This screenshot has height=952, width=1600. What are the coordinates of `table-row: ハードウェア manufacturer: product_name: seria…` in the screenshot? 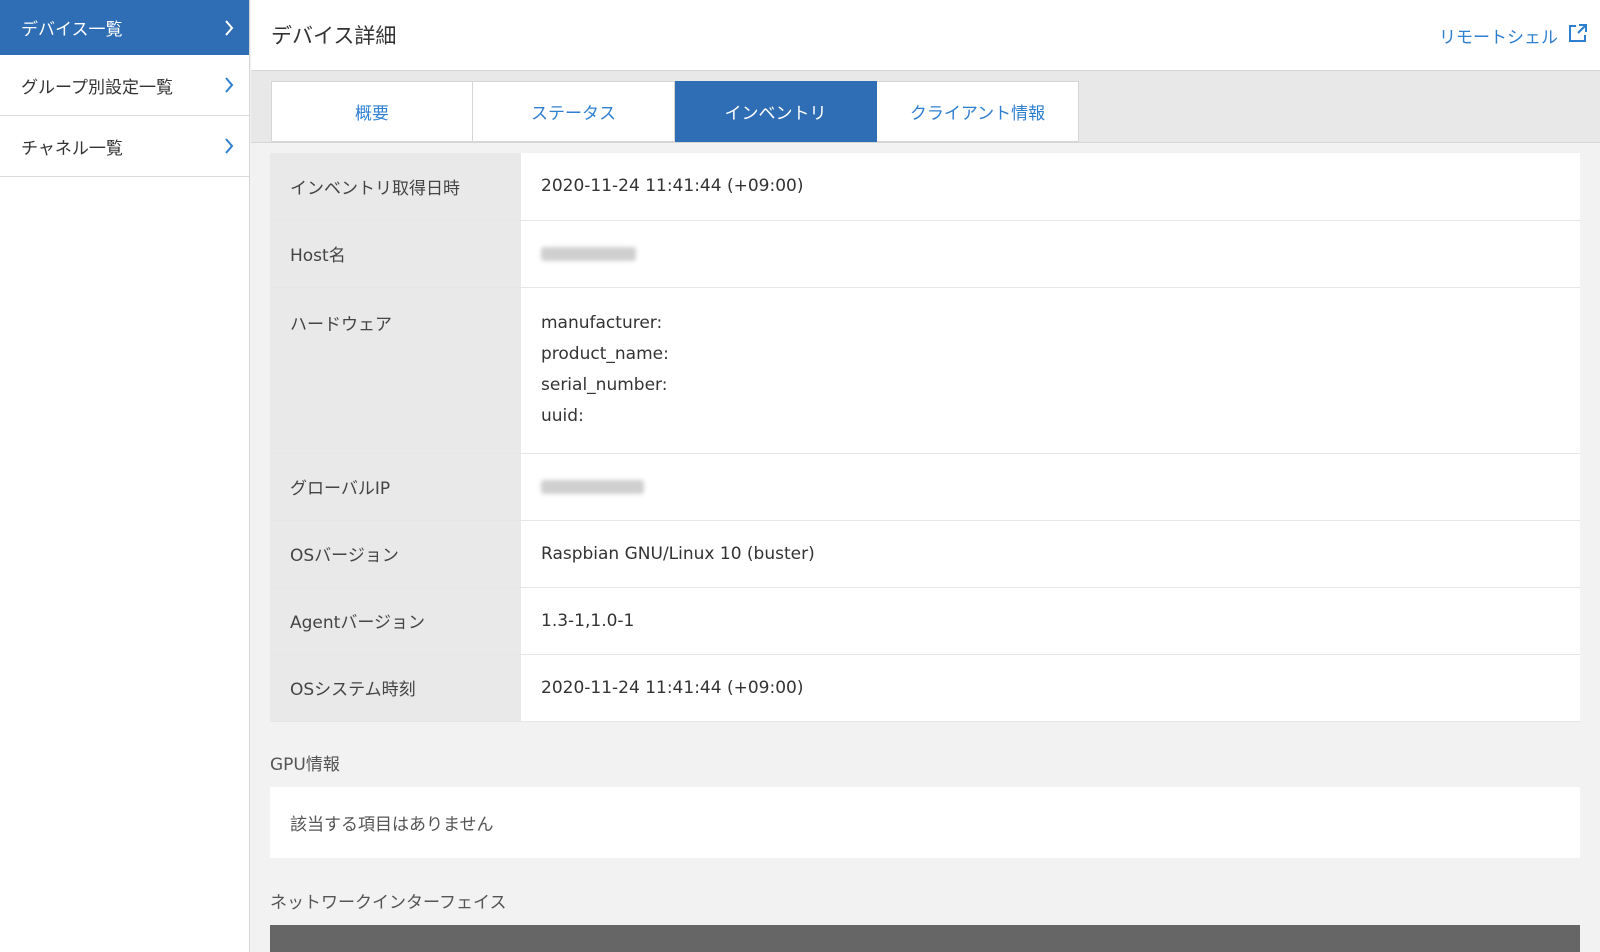 It's located at (925, 370).